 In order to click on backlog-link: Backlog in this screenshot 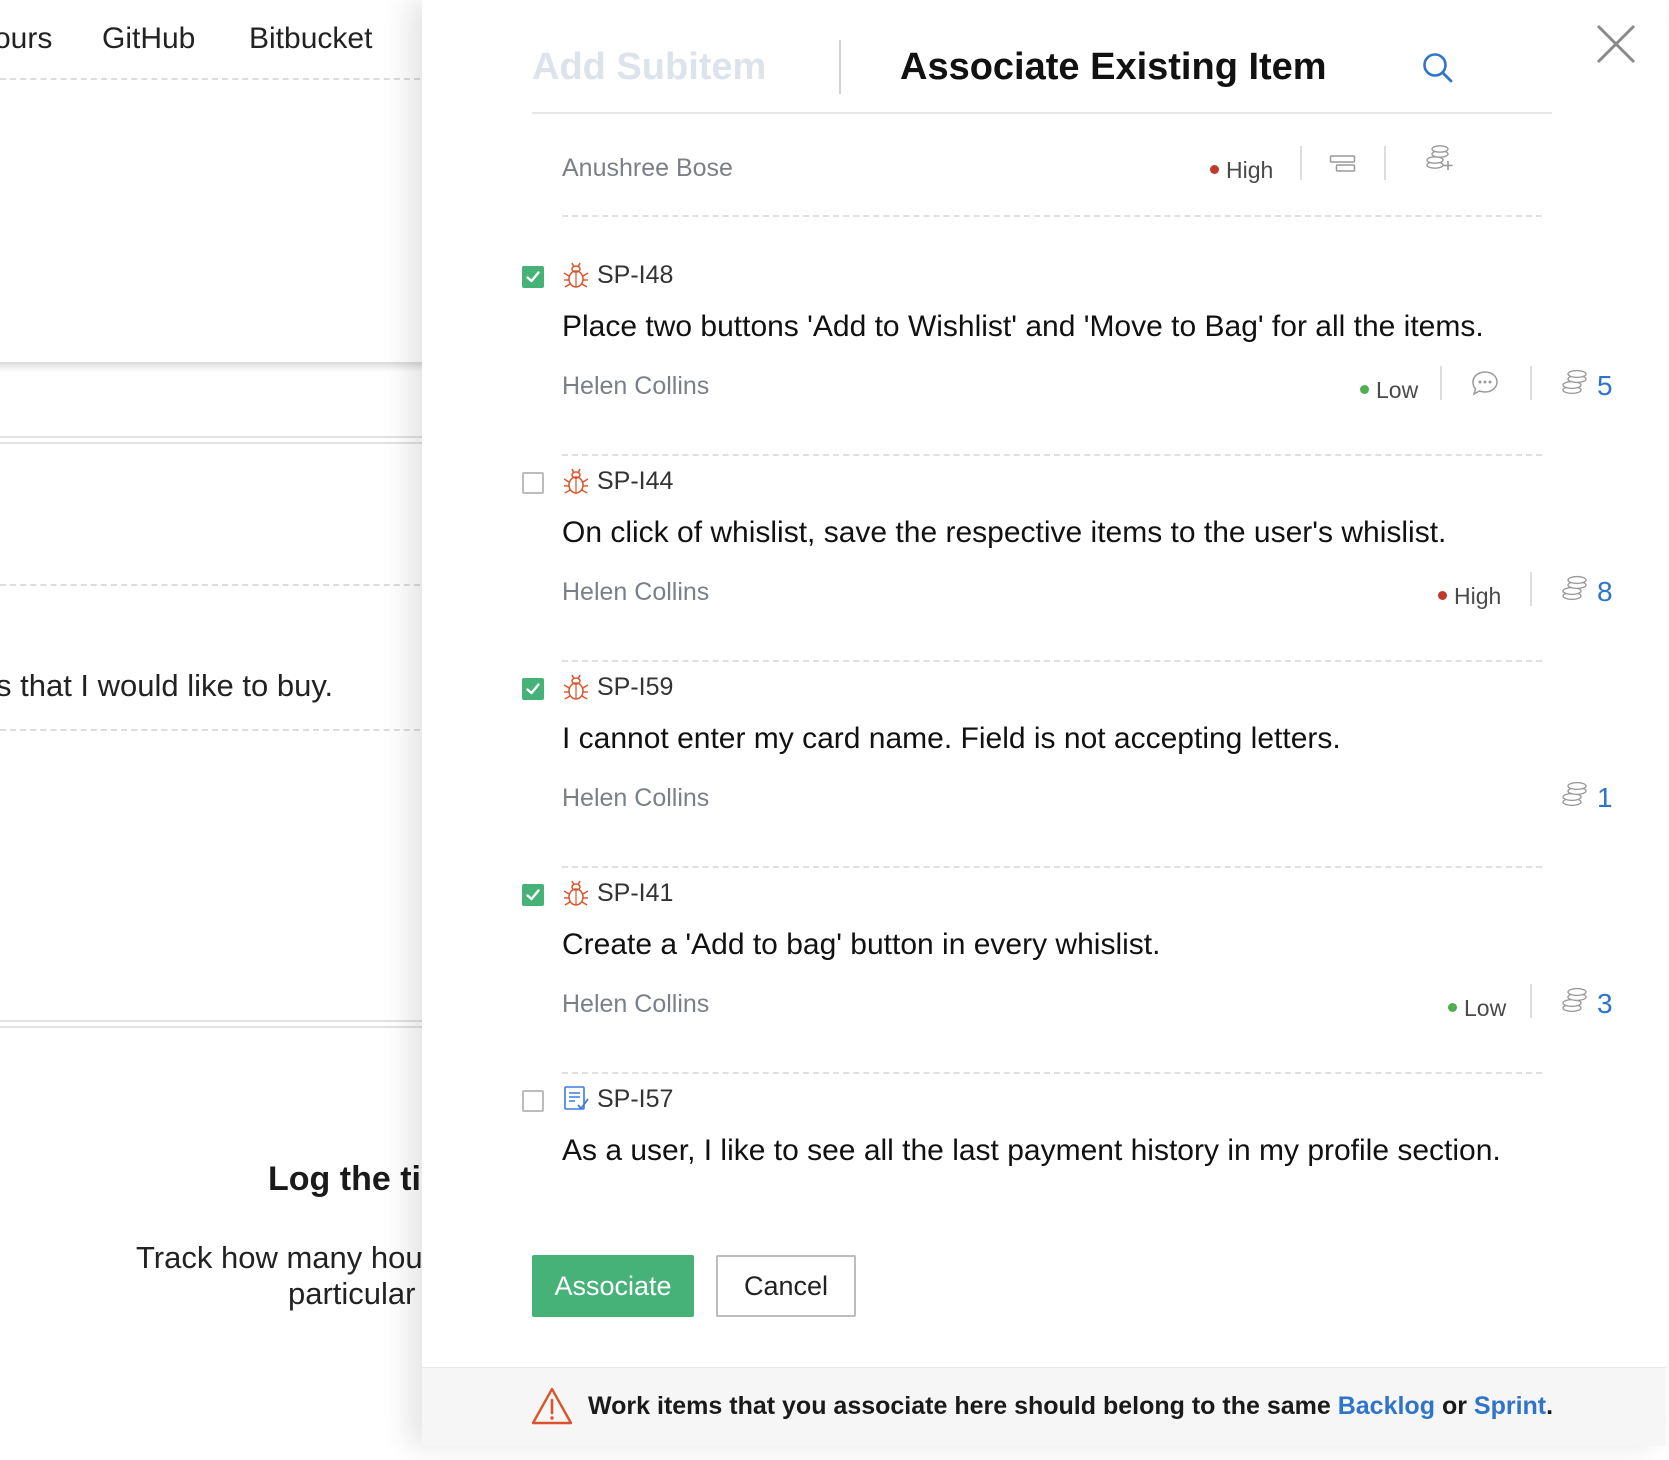, I will do `click(1386, 1406)`.